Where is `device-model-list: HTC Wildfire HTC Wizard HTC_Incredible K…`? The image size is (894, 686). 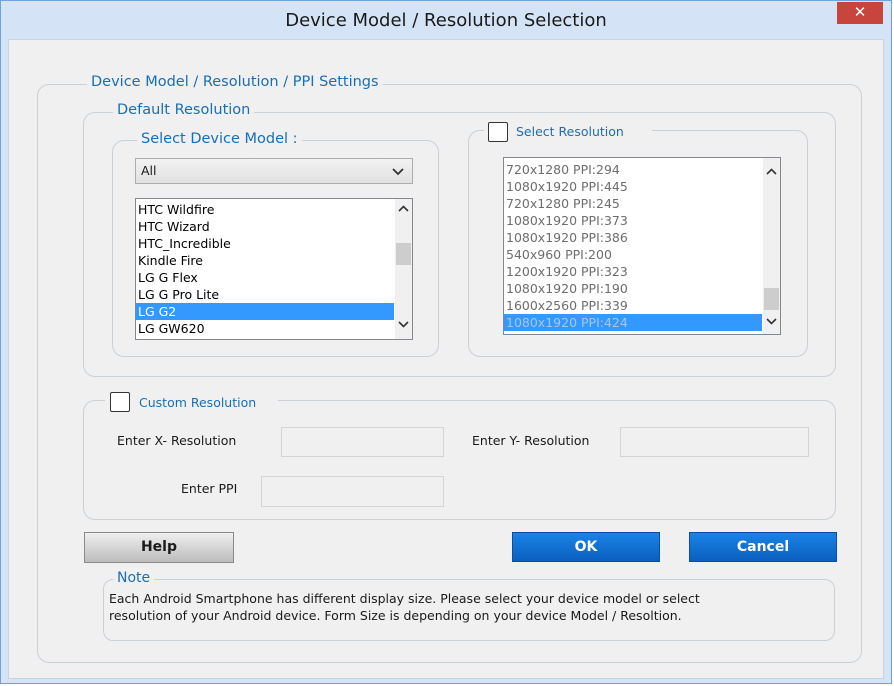
device-model-list: HTC Wildfire HTC Wizard HTC_Incredible K… is located at coordinates (274, 269).